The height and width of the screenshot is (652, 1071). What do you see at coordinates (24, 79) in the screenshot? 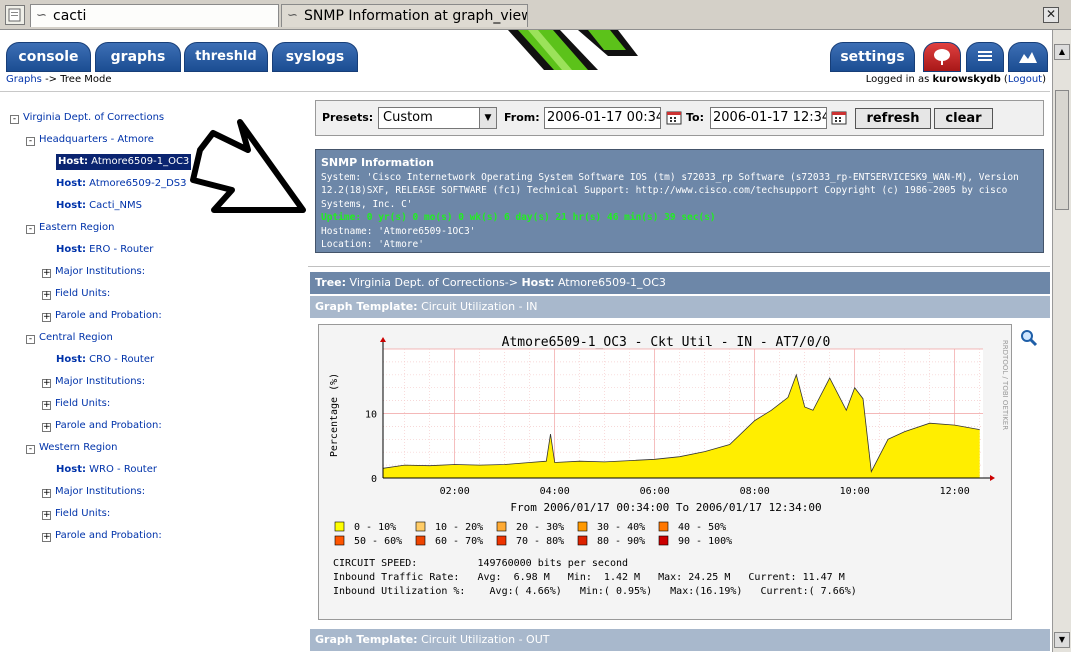
I see `breadcrumb-graphs-link: Graphs` at bounding box center [24, 79].